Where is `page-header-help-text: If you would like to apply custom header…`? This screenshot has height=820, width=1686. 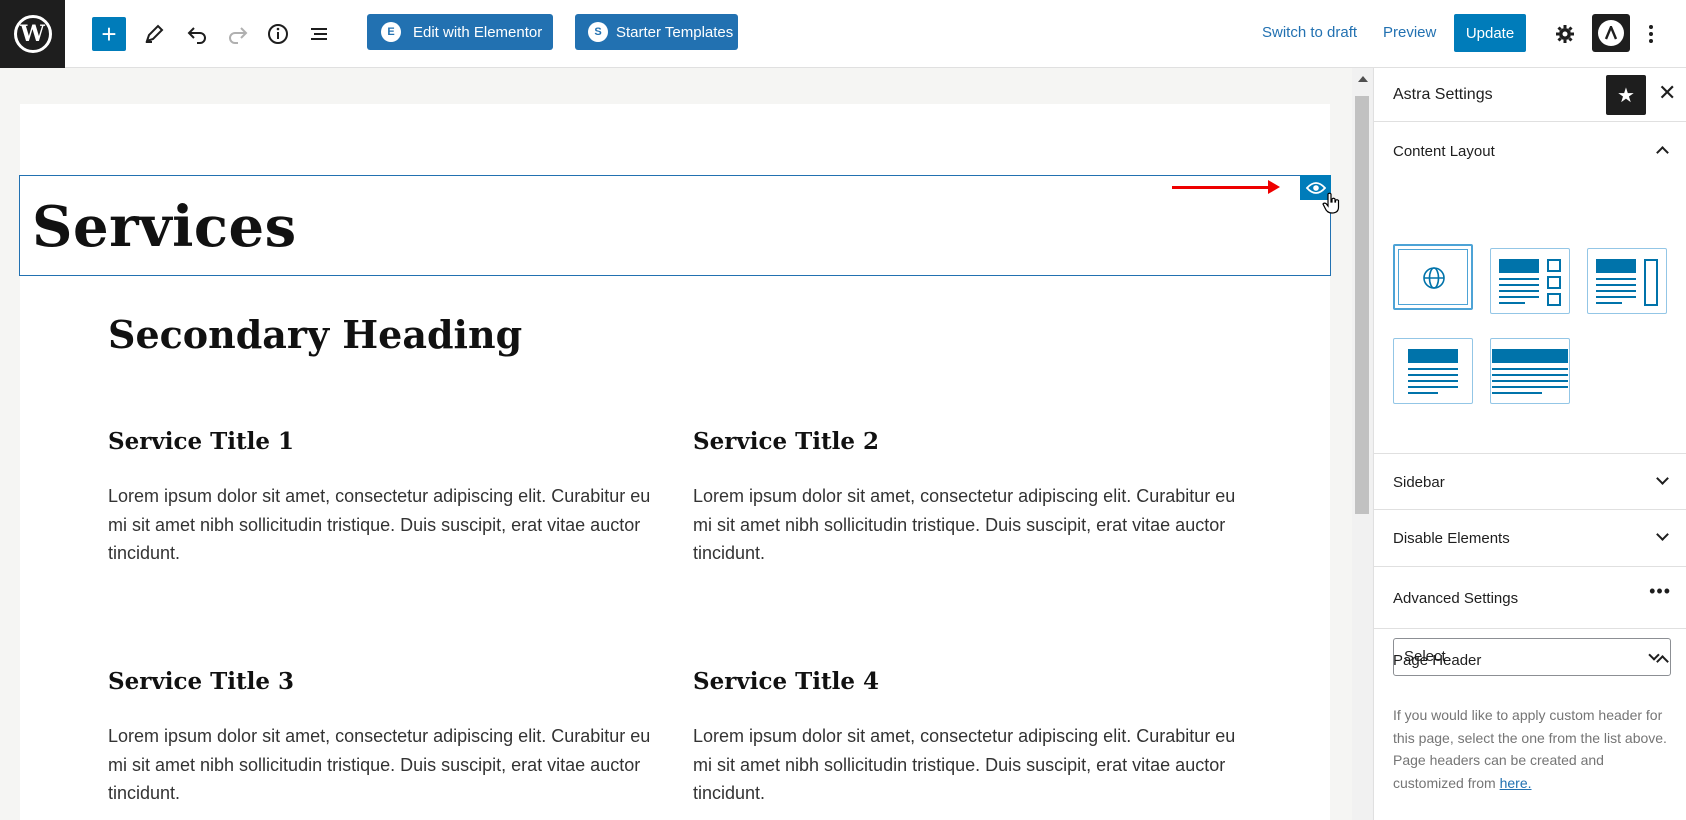
page-header-help-text: If you would like to apply custom header… is located at coordinates (1533, 749).